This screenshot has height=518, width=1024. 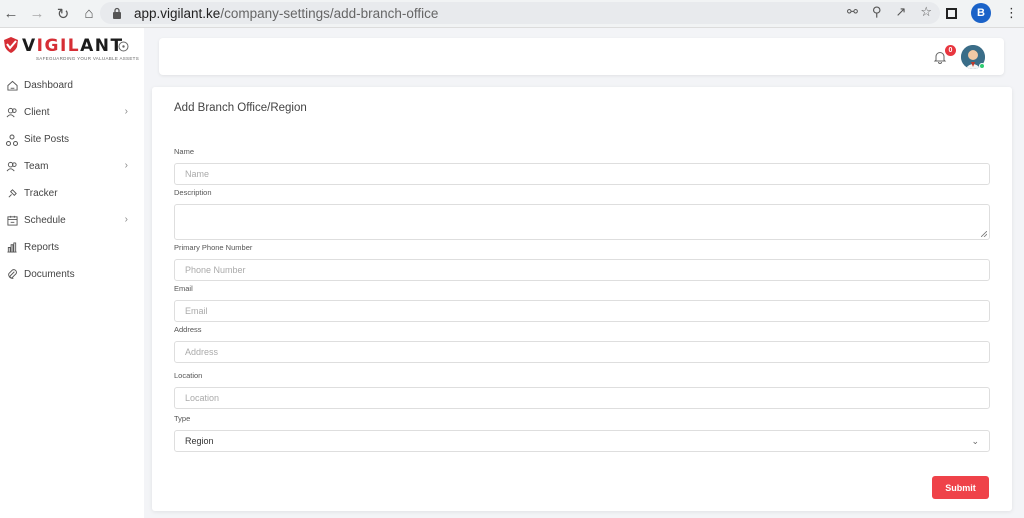 What do you see at coordinates (900, 12) in the screenshot?
I see `share-icon: ↗` at bounding box center [900, 12].